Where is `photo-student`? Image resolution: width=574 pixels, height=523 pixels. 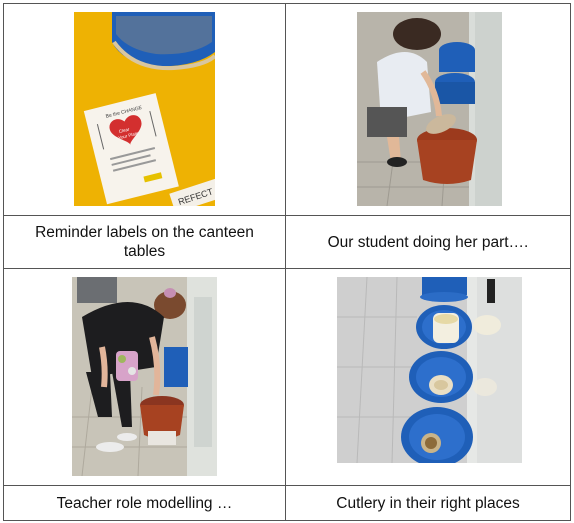 photo-student is located at coordinates (429, 109).